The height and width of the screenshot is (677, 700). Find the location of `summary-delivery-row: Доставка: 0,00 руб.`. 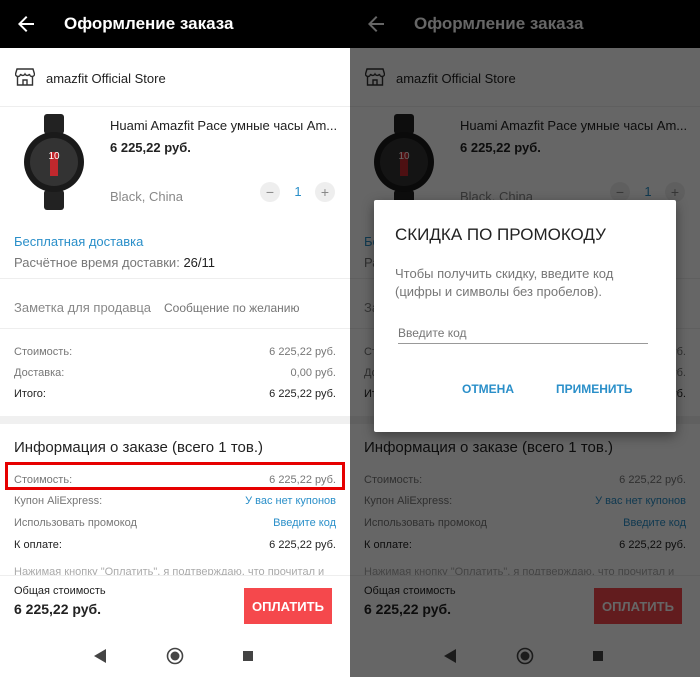

summary-delivery-row: Доставка: 0,00 руб. is located at coordinates (175, 375).